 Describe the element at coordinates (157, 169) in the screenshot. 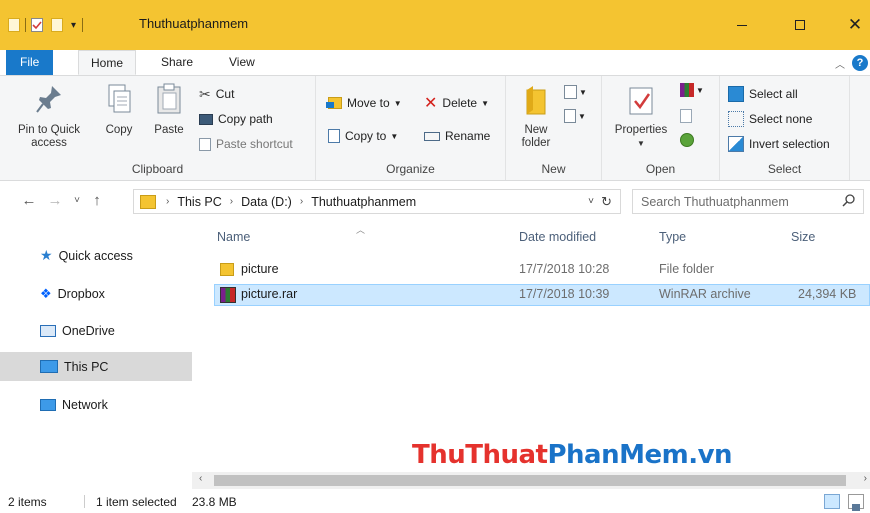

I see `clipboard-group-label: Clipboard` at that location.